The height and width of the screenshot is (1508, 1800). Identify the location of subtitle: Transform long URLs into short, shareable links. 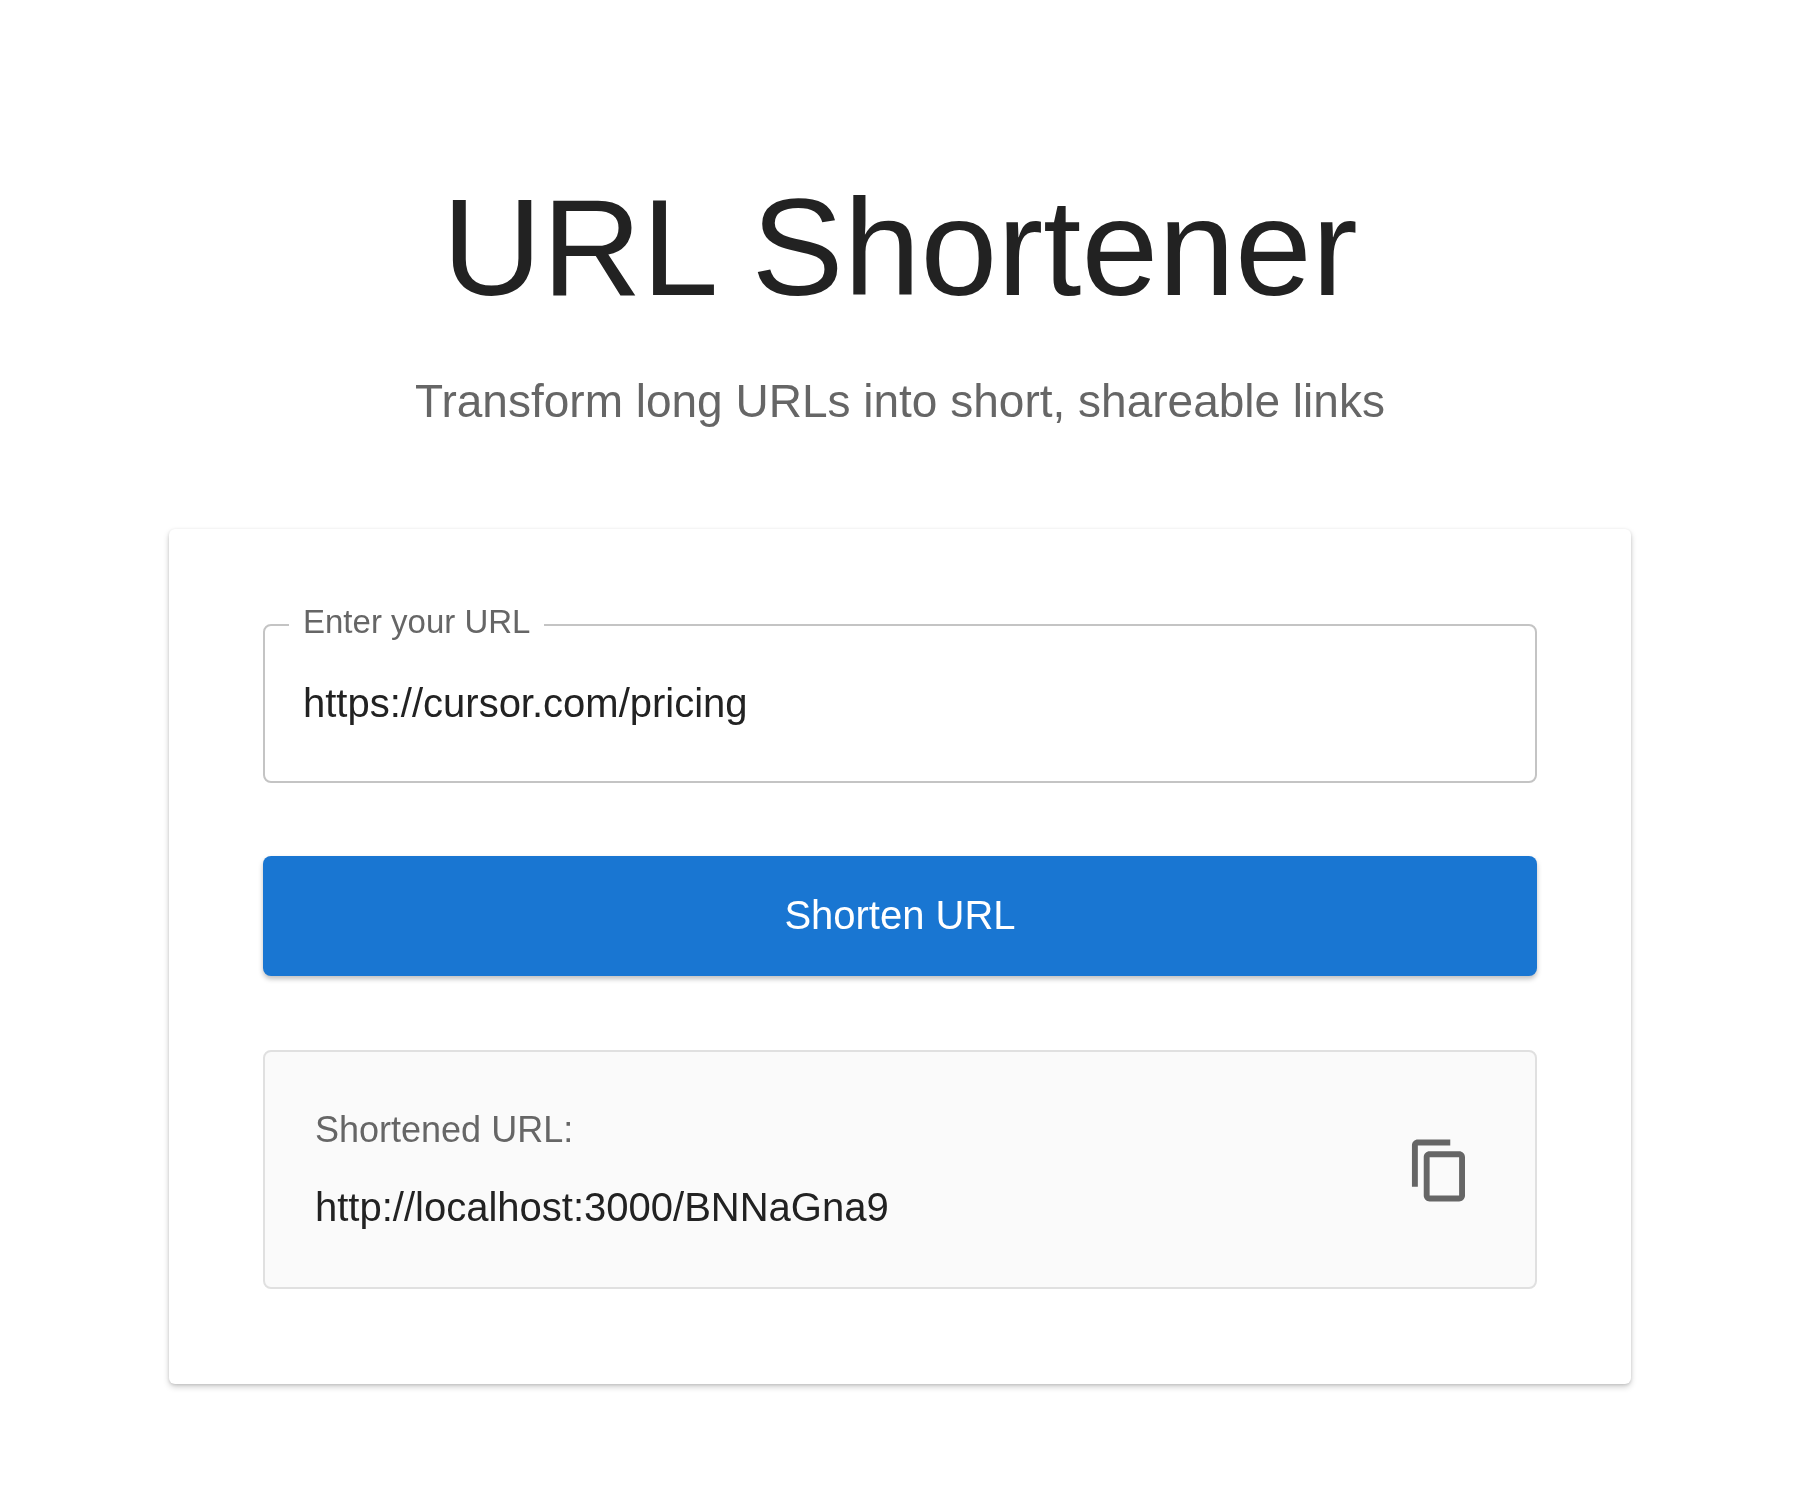
(900, 401).